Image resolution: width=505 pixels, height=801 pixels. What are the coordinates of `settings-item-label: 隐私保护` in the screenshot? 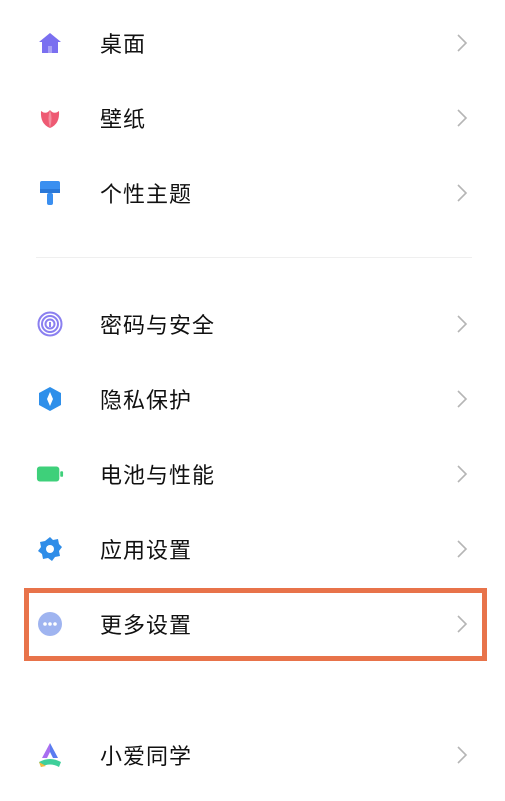 It's located at (146, 401).